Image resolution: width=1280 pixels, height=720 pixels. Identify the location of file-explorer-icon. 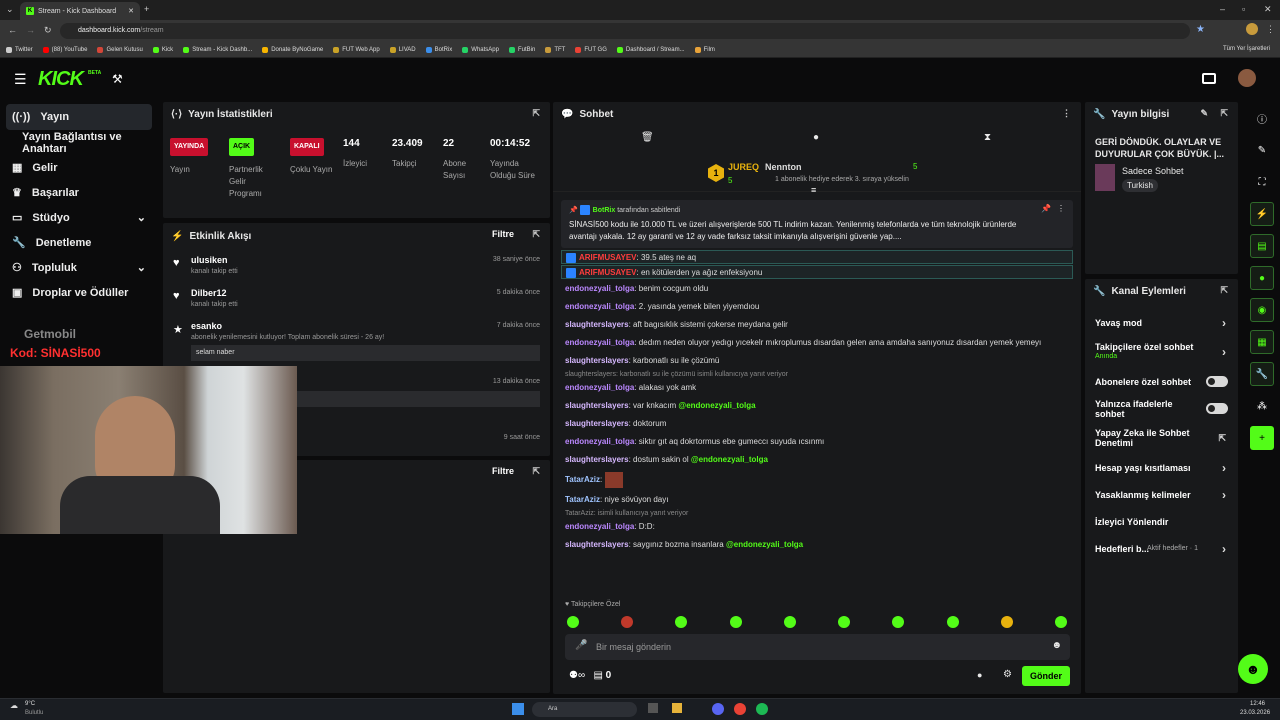
(677, 708).